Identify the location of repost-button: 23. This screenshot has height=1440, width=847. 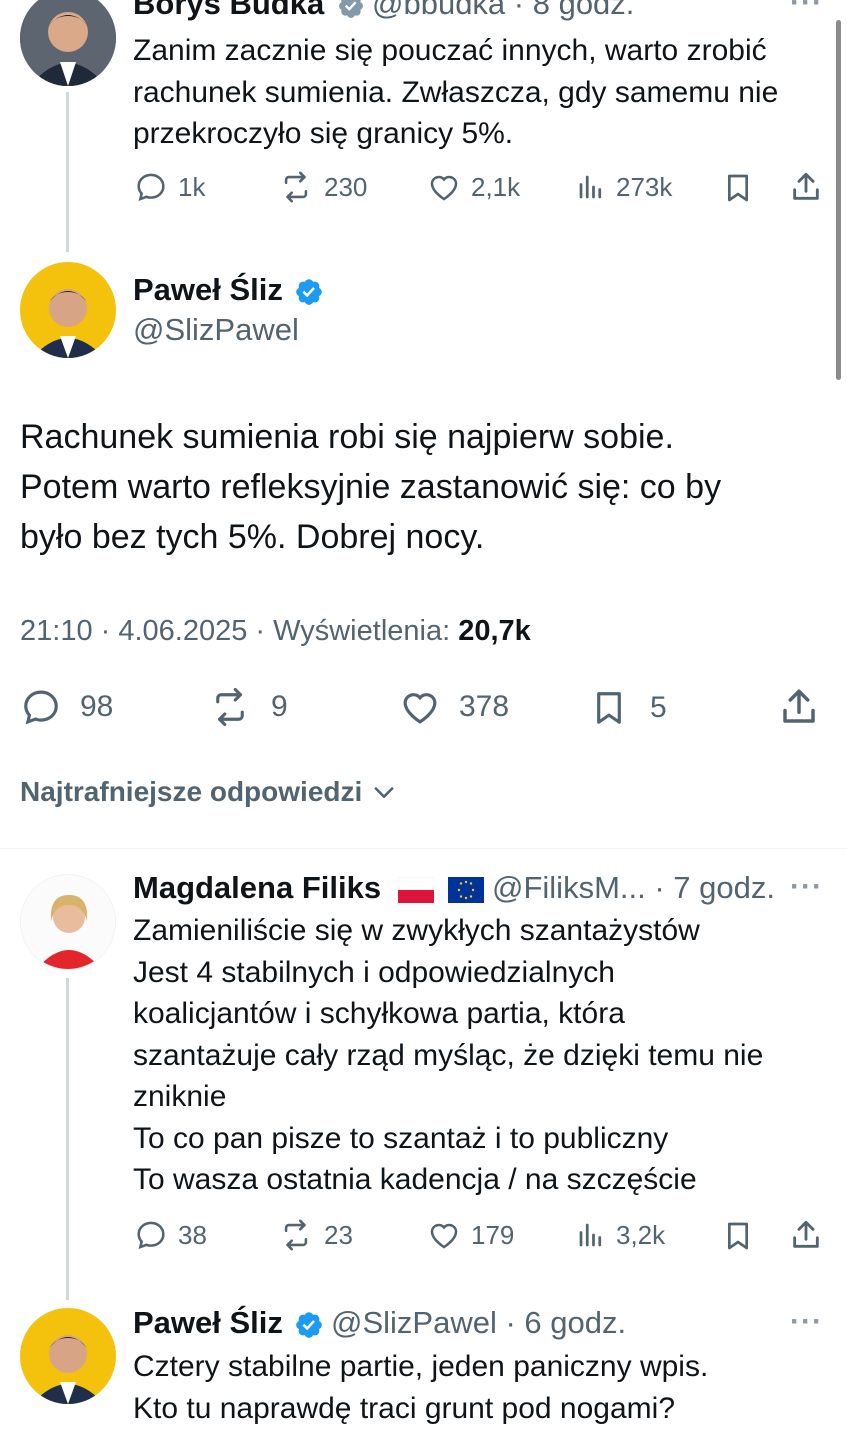
(315, 1235).